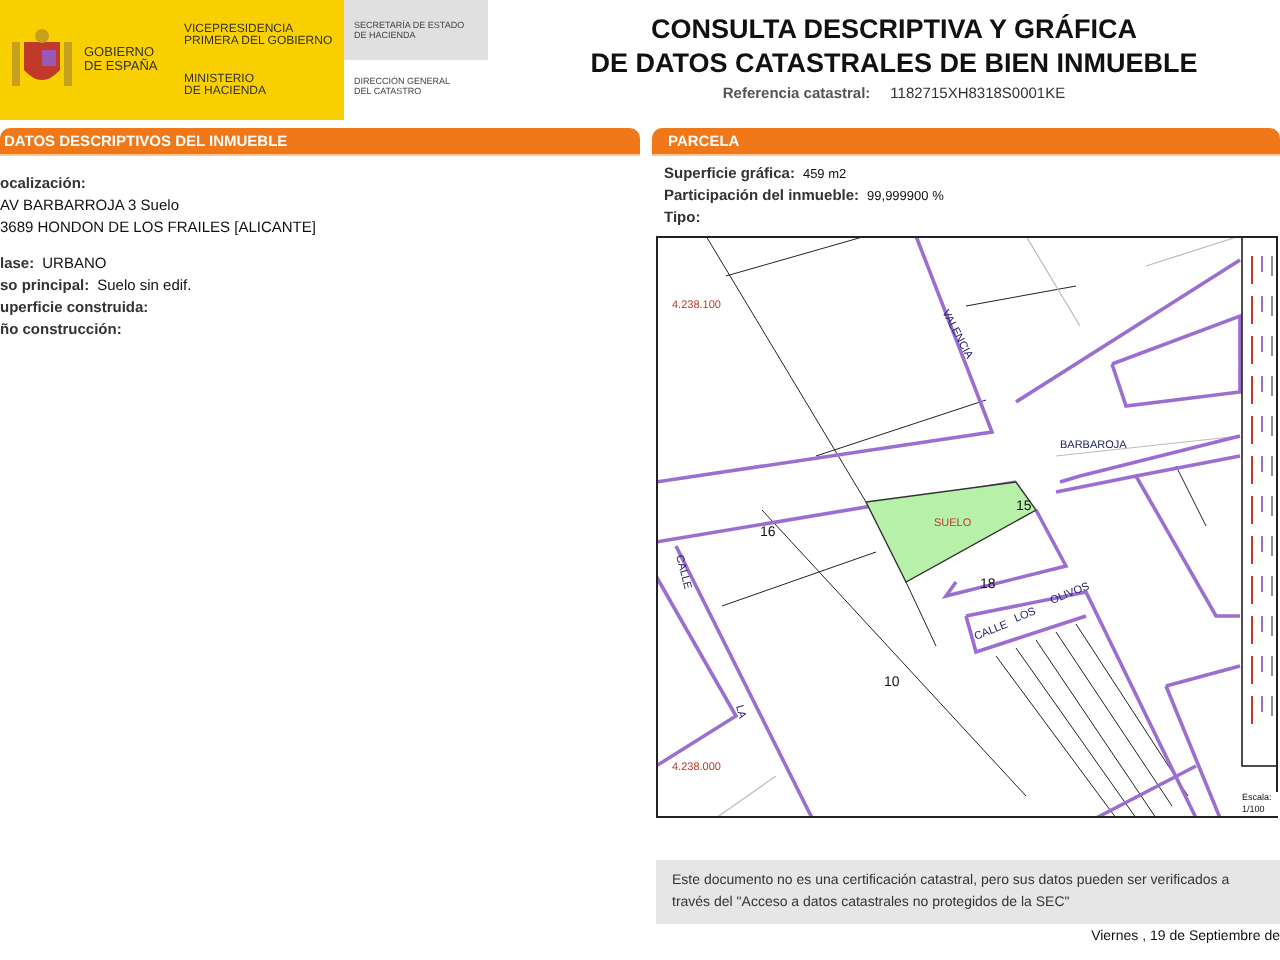 This screenshot has width=1280, height=960. What do you see at coordinates (894, 63) in the screenshot?
I see `document-title: DE DATOS CATASTRALES DE BIEN INMUEBLE` at bounding box center [894, 63].